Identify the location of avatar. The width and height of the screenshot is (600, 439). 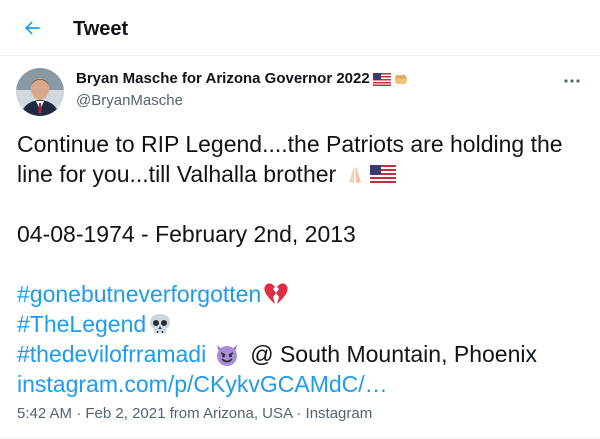
(40, 92).